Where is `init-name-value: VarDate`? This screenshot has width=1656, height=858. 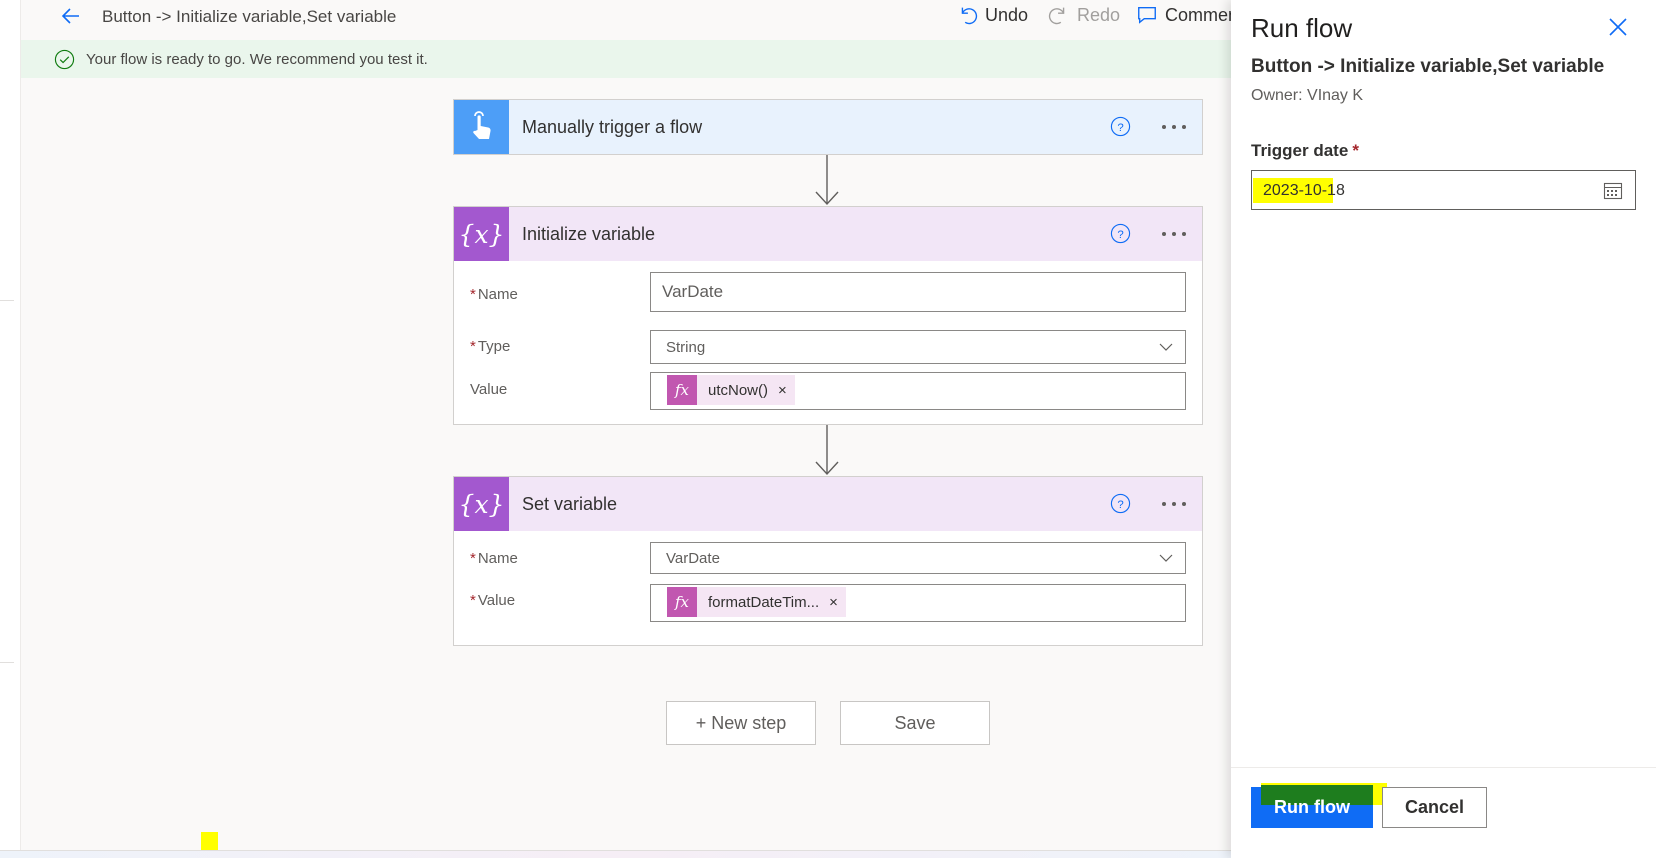
init-name-value: VarDate is located at coordinates (693, 291).